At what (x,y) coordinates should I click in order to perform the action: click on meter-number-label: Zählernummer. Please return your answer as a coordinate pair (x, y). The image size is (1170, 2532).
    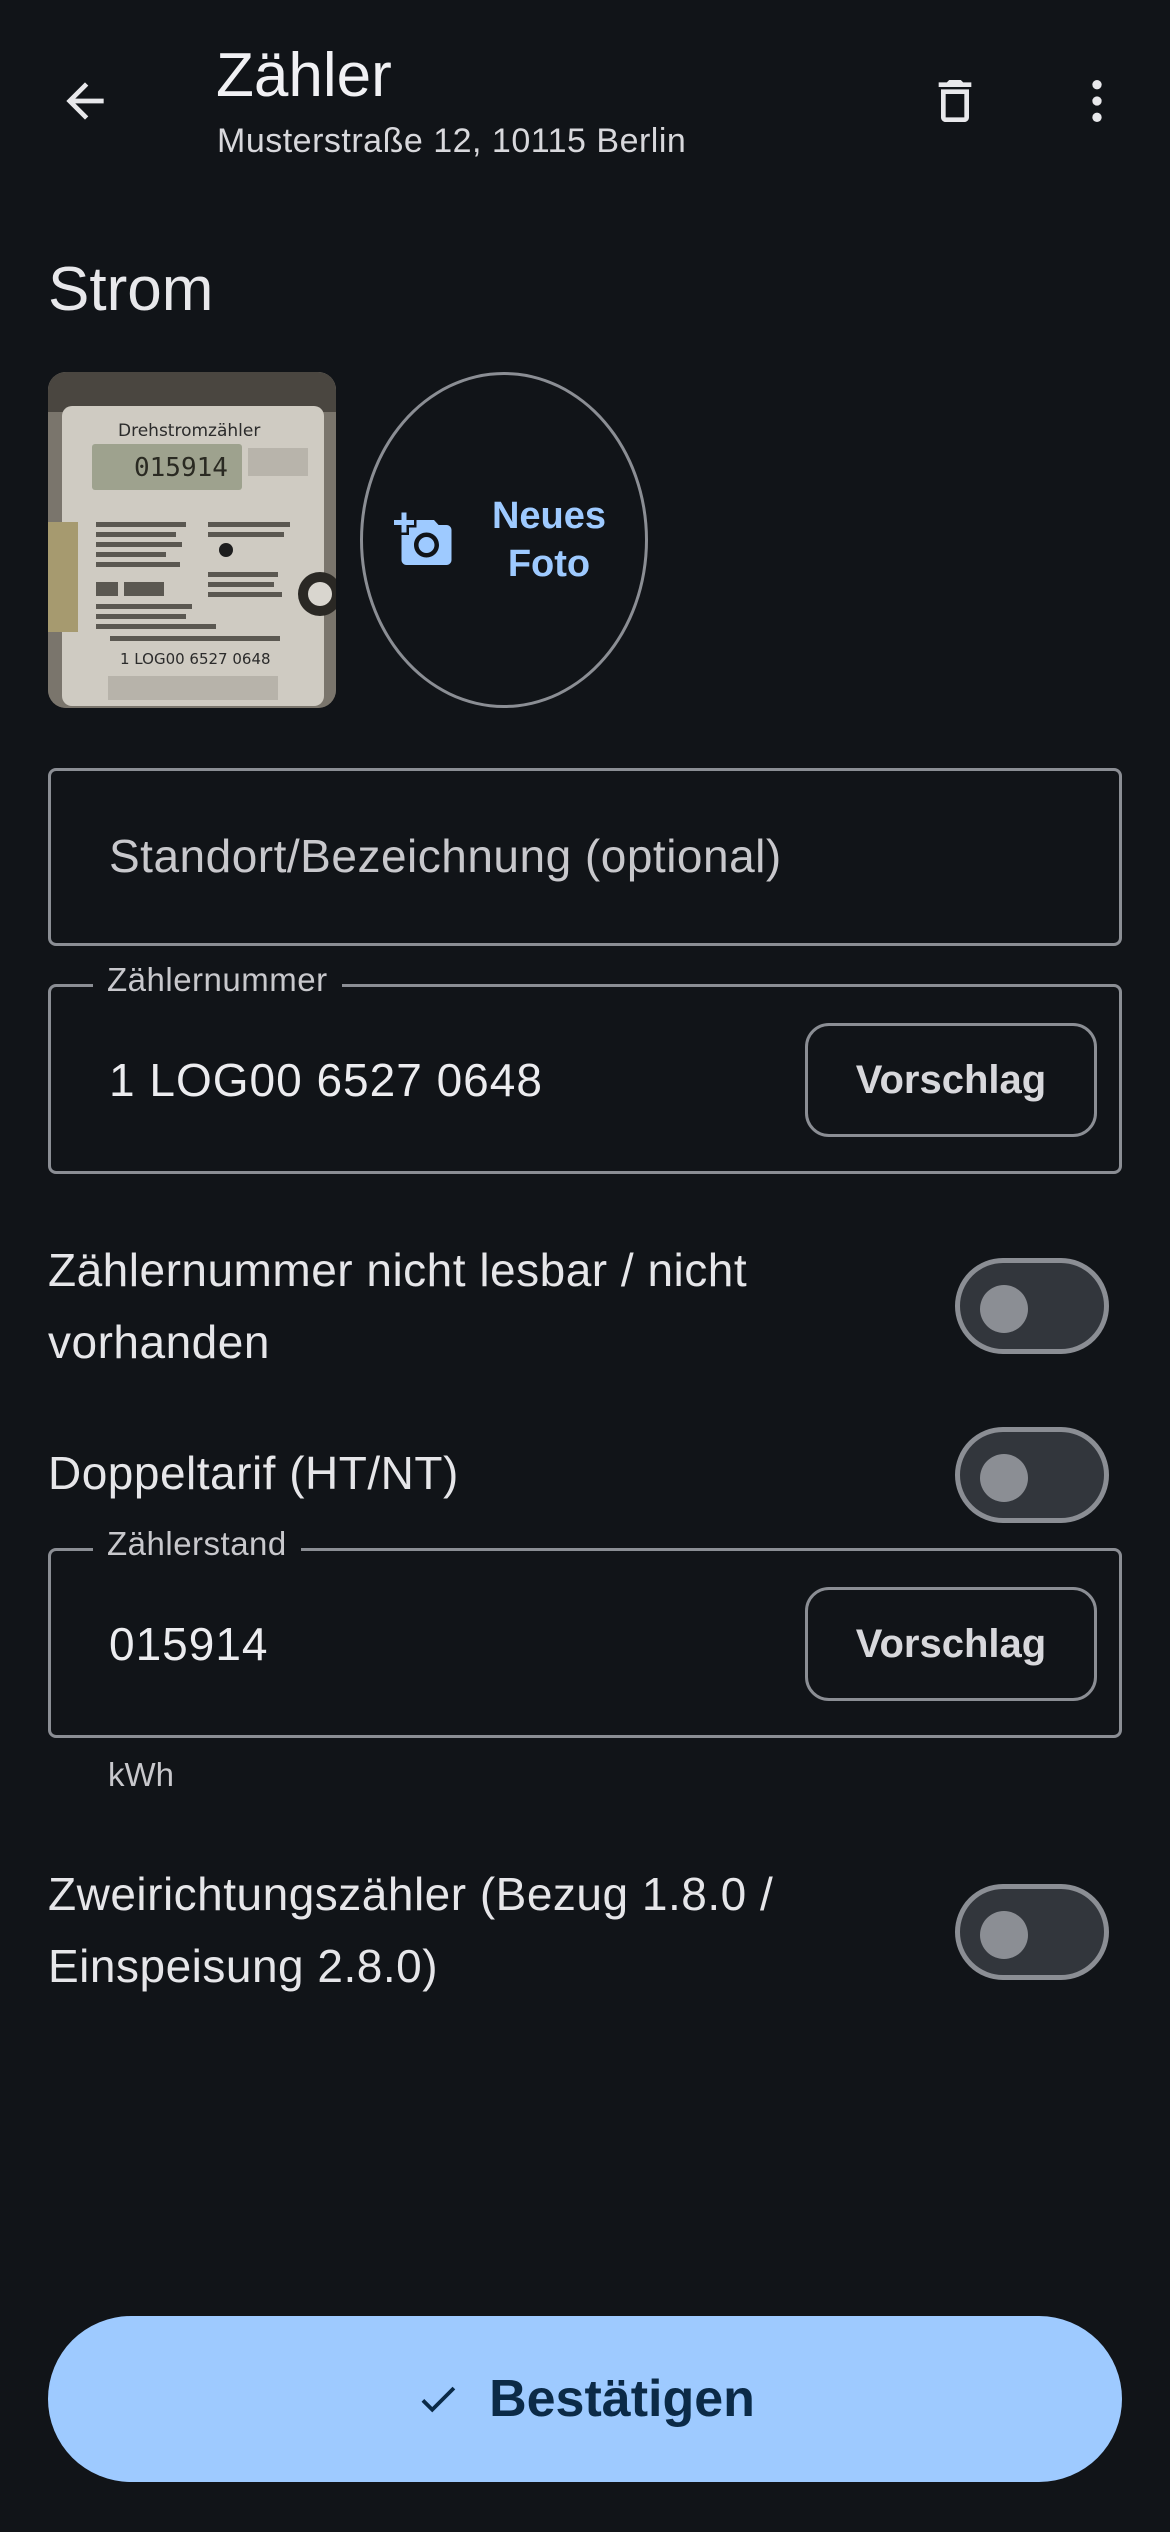
    Looking at the image, I should click on (217, 980).